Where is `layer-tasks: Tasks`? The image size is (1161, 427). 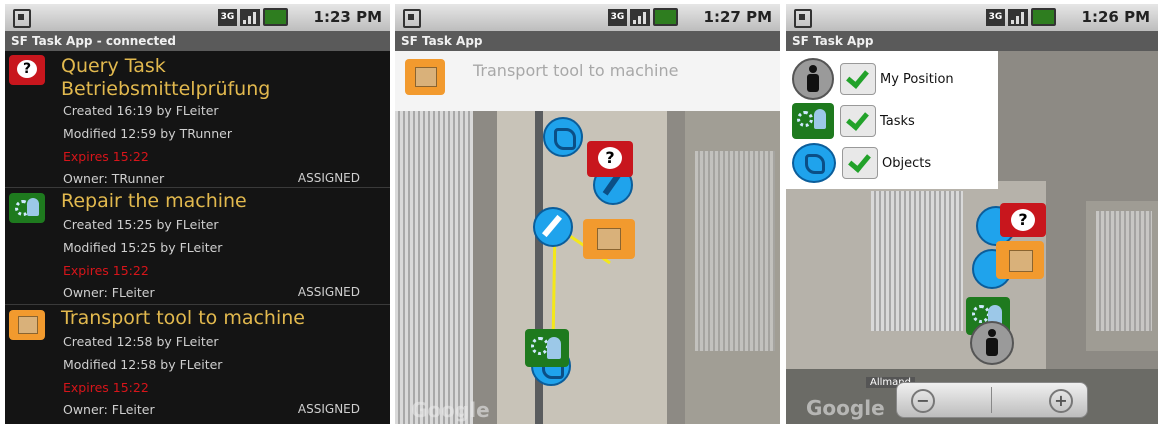 layer-tasks: Tasks is located at coordinates (853, 121).